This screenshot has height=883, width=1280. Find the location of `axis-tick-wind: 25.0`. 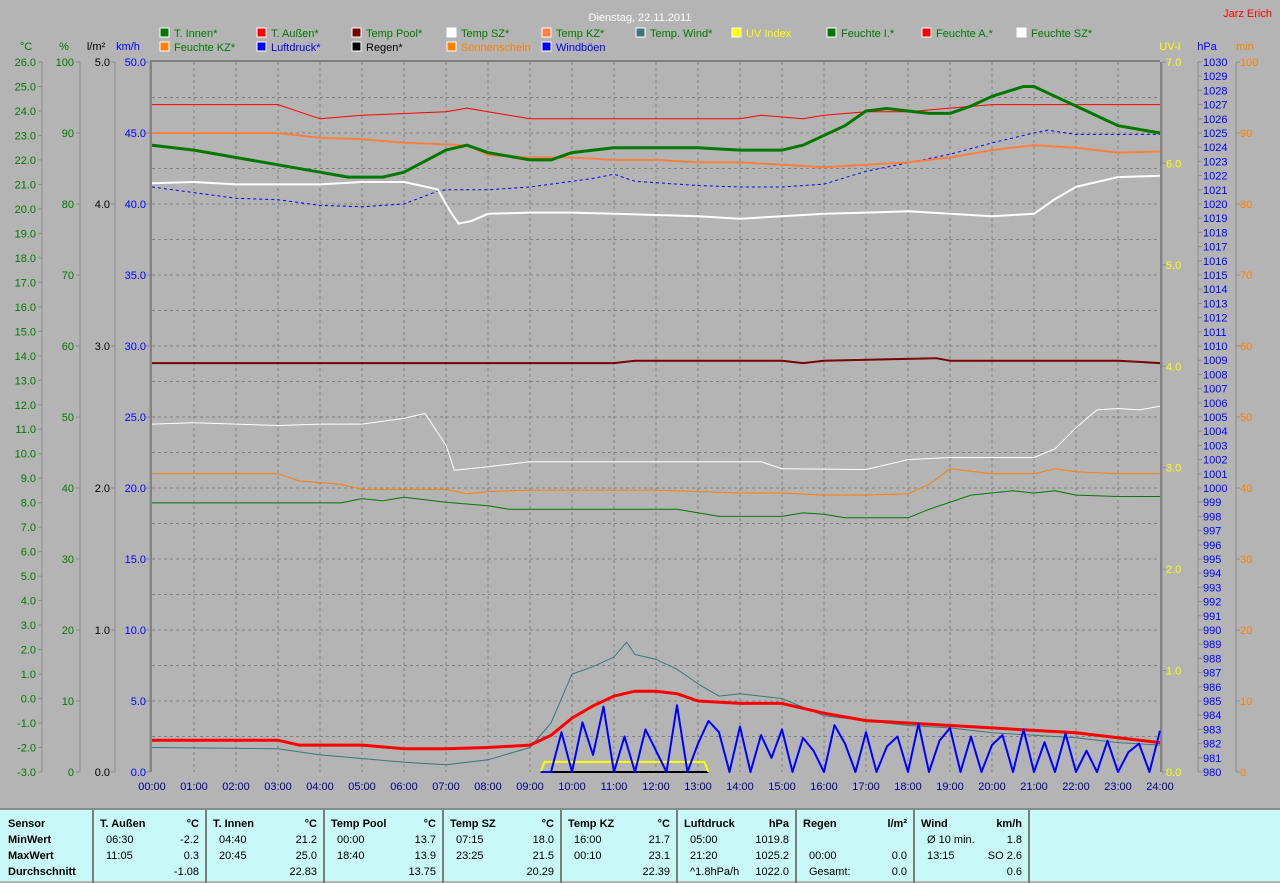

axis-tick-wind: 25.0 is located at coordinates (135, 418).